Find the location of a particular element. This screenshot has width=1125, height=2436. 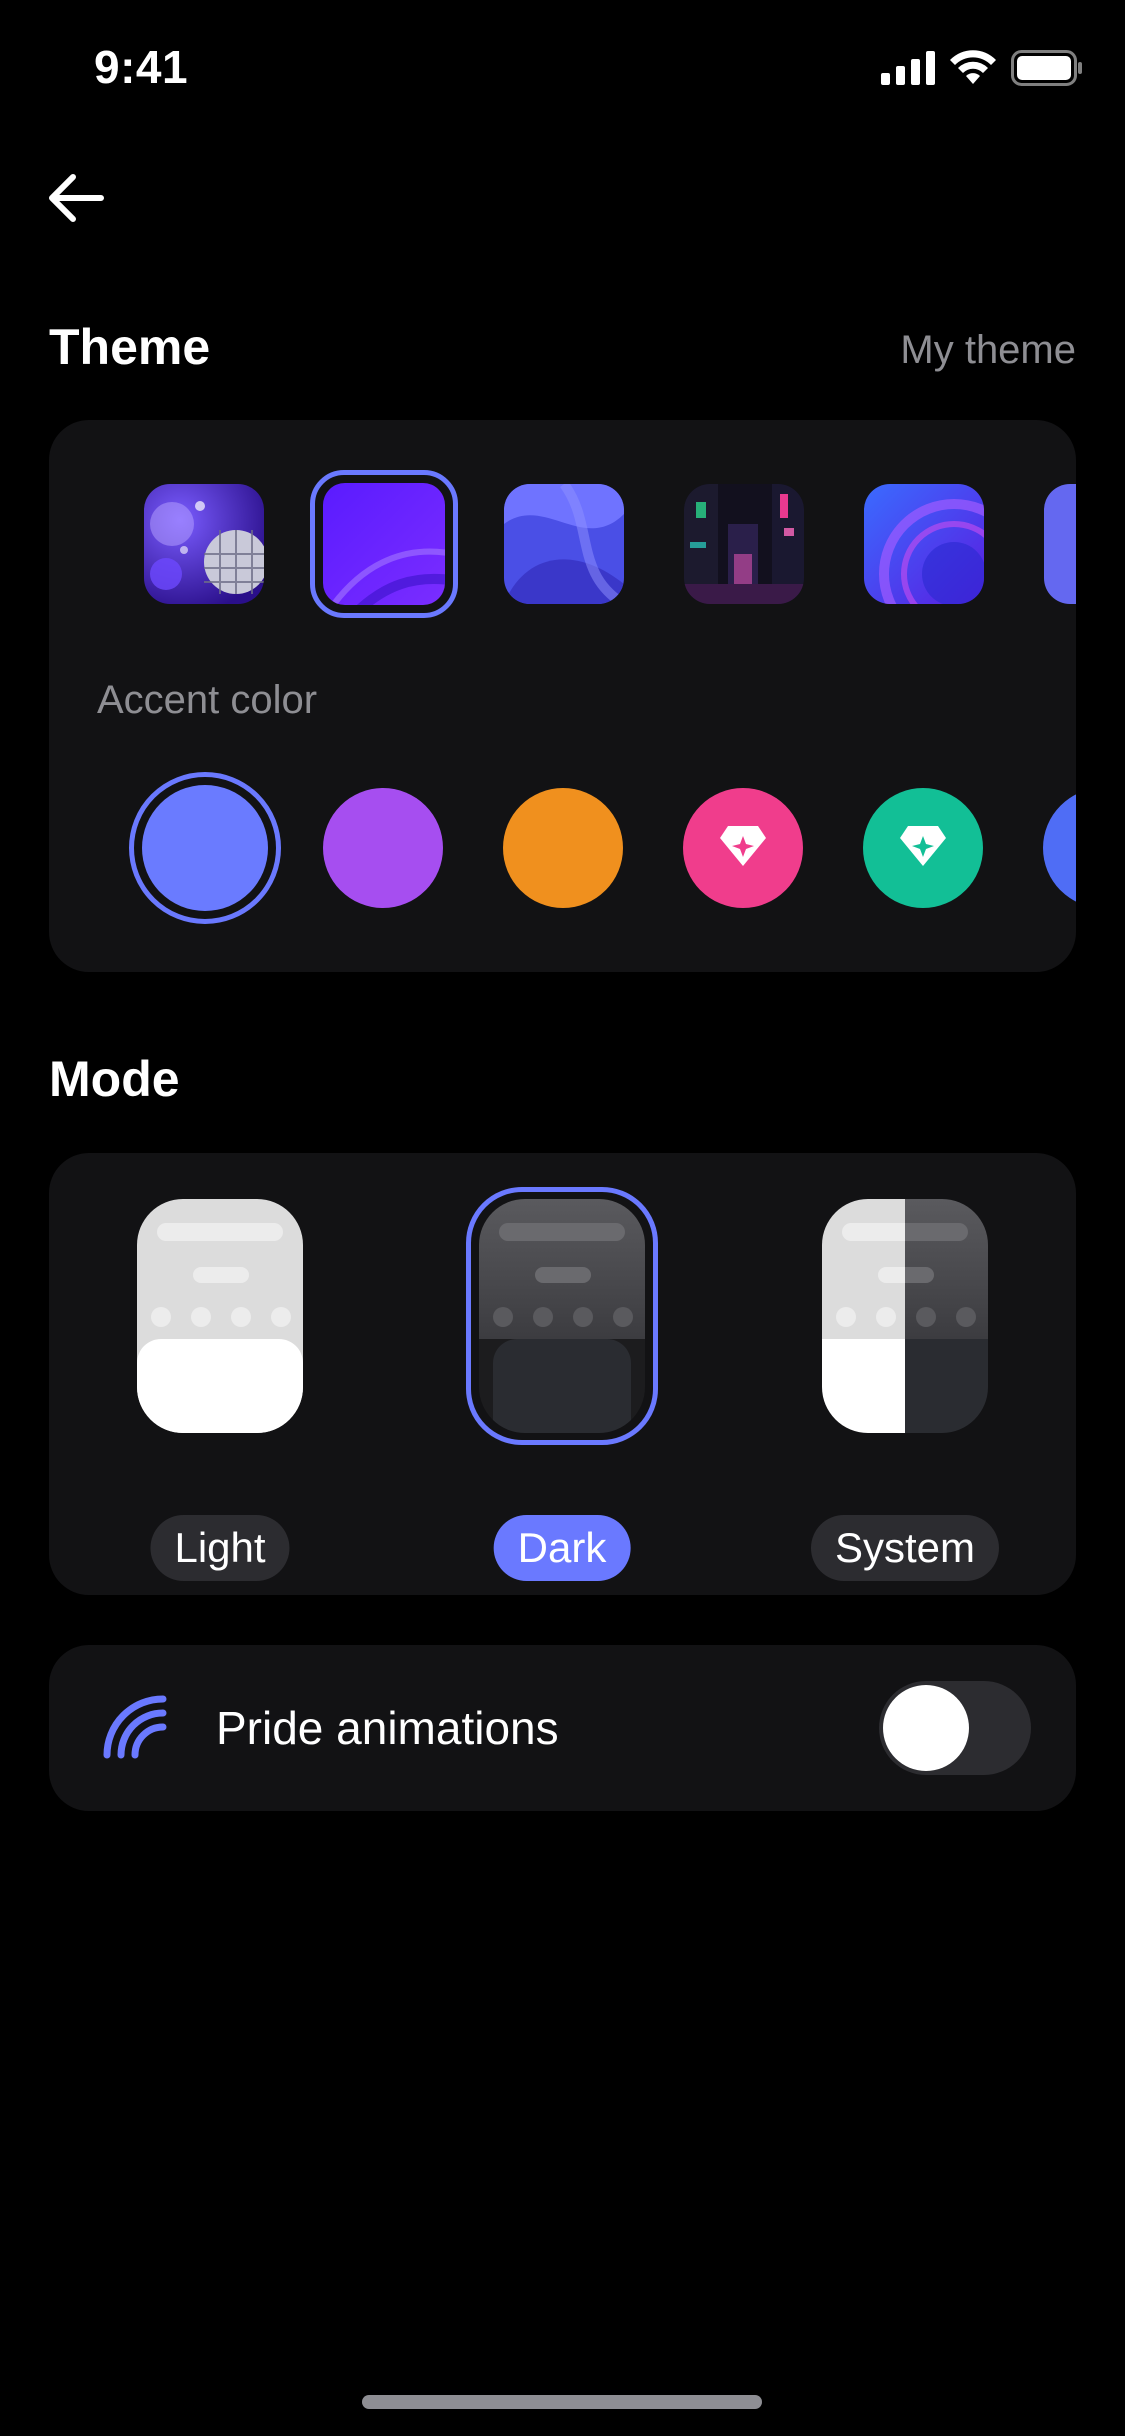

wallpaper-violet-gradient is located at coordinates (384, 544).